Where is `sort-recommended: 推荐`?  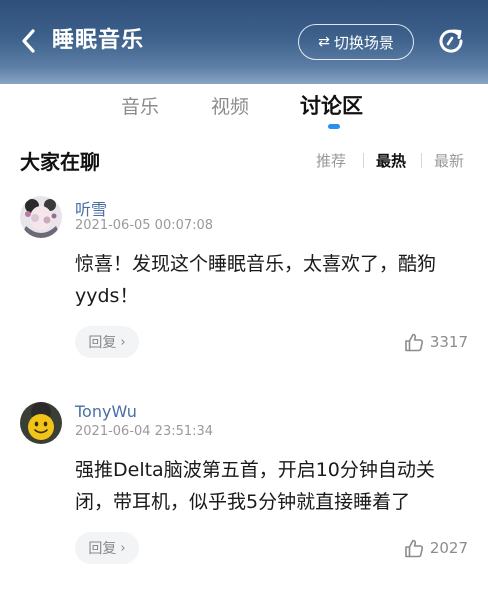 sort-recommended: 推荐 is located at coordinates (331, 160).